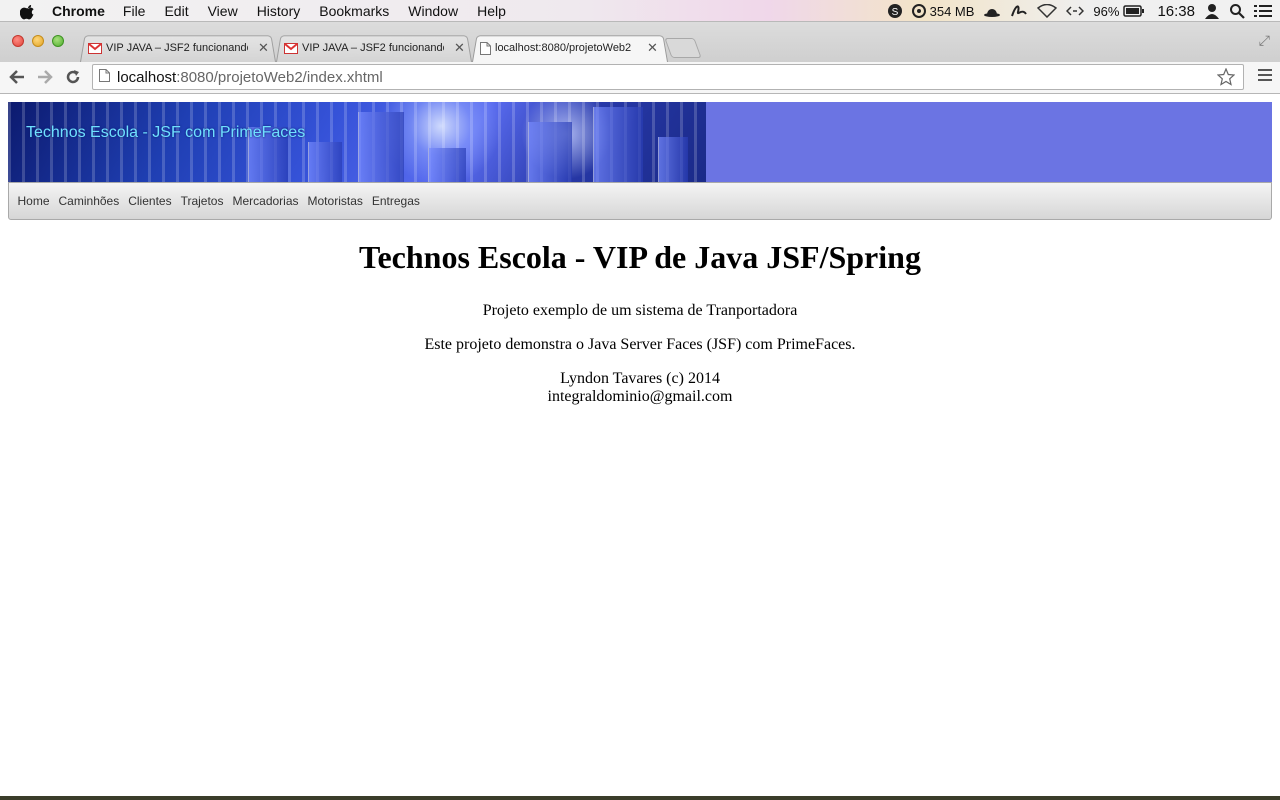  I want to click on clock: 16:38, so click(1176, 11).